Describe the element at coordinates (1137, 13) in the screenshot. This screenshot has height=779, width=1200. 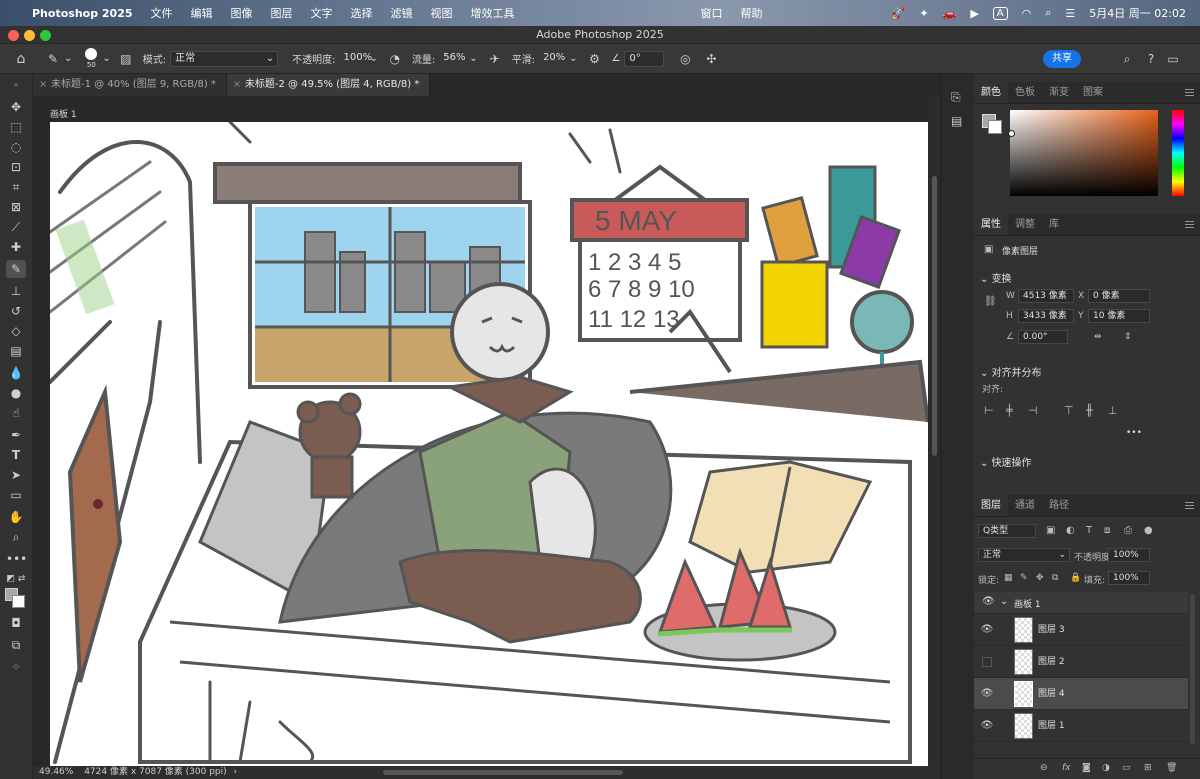
I see `menubar-clock: 5月4日 周一 02:02` at that location.